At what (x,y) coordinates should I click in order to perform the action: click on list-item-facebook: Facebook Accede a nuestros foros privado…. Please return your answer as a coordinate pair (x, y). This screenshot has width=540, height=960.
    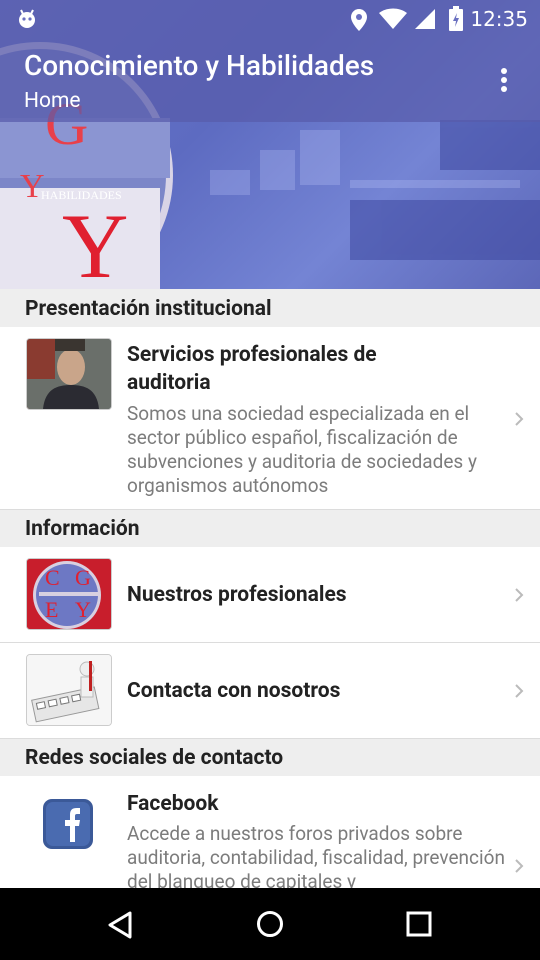
    Looking at the image, I should click on (270, 832).